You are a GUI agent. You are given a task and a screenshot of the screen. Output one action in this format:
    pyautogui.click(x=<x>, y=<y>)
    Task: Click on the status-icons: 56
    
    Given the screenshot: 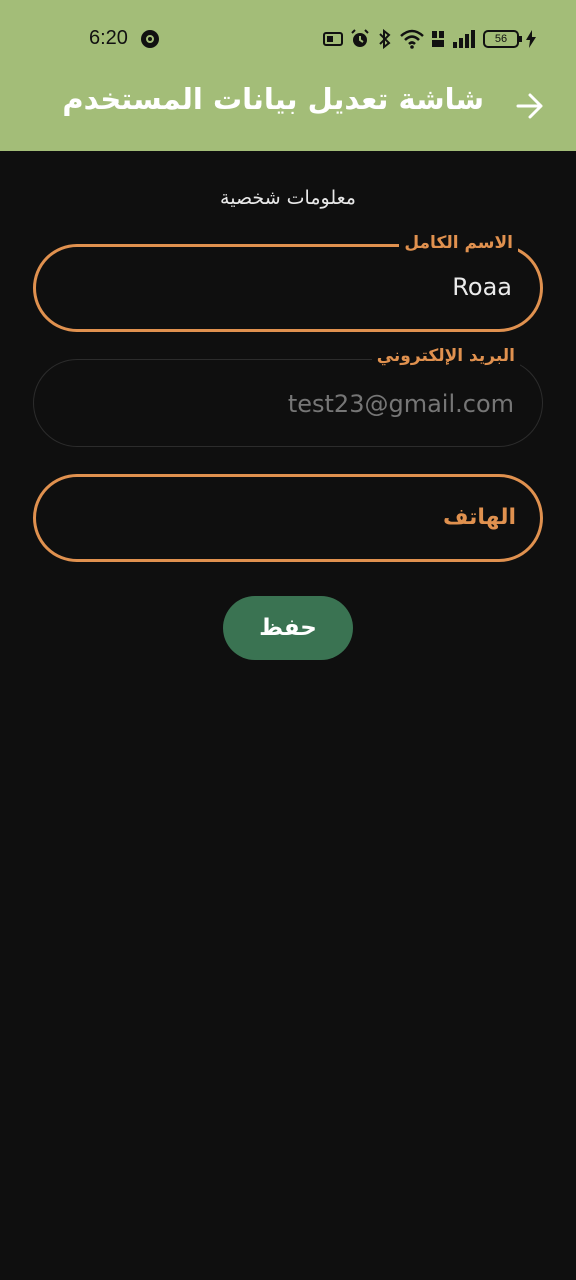 What is the action you would take?
    pyautogui.click(x=429, y=39)
    